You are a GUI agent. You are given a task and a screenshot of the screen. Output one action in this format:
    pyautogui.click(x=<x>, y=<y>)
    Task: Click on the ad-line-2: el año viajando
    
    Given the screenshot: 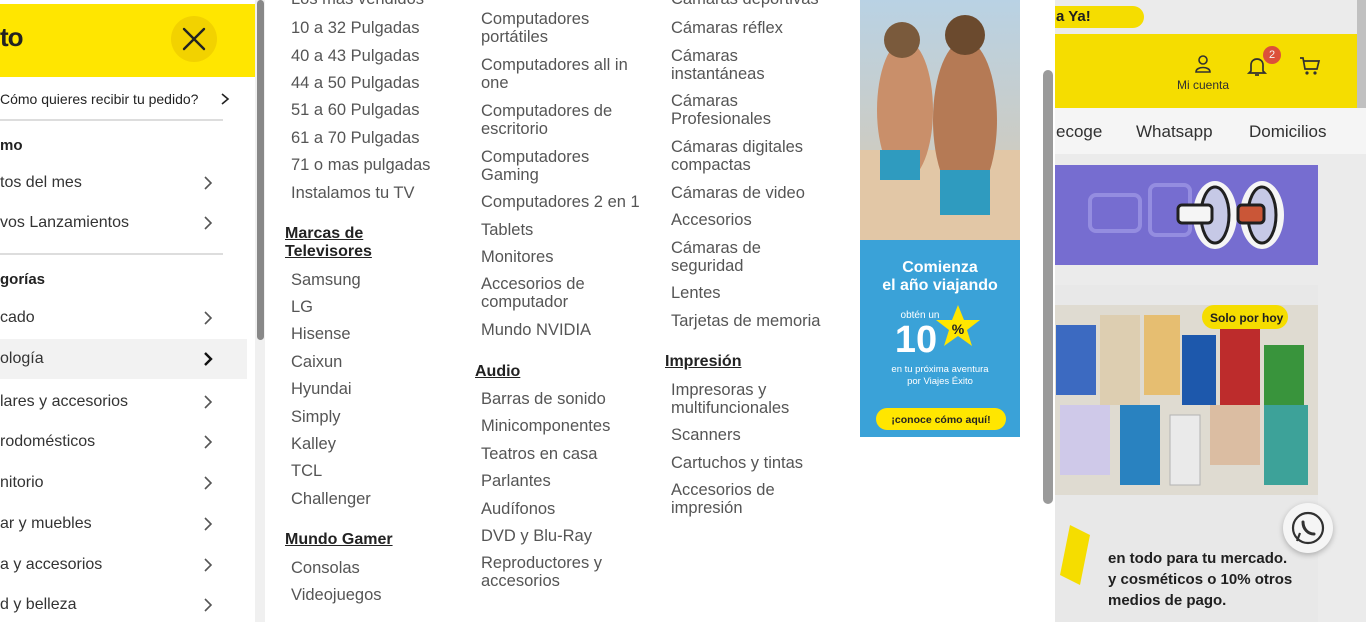 What is the action you would take?
    pyautogui.click(x=940, y=285)
    